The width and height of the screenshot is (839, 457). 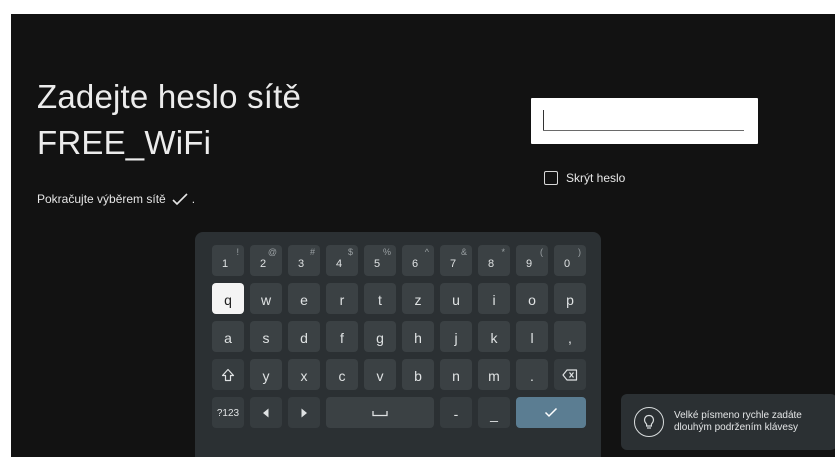 I want to click on space-icon, so click(x=380, y=413).